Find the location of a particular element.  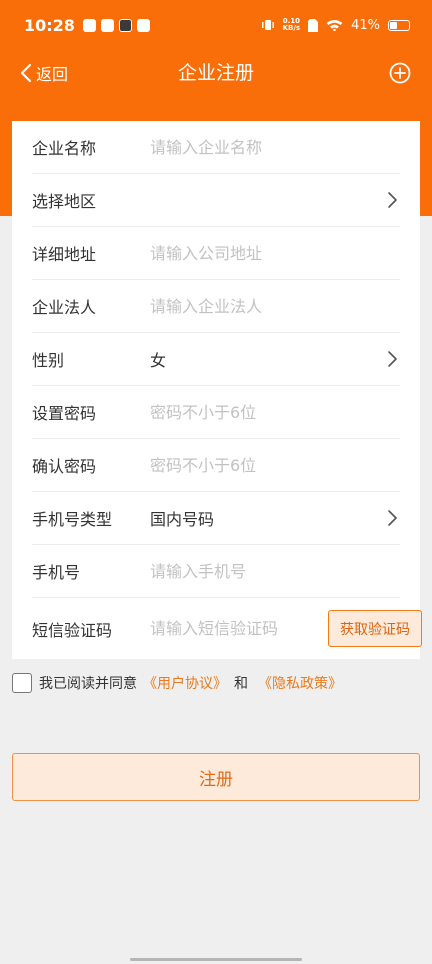

sim-icon is located at coordinates (313, 25).